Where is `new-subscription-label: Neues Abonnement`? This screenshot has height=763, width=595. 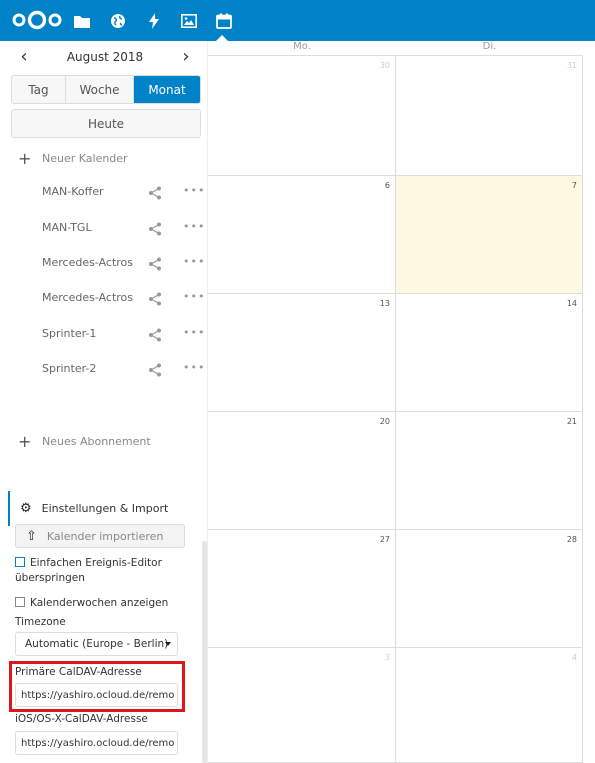
new-subscription-label: Neues Abonnement is located at coordinates (96, 441).